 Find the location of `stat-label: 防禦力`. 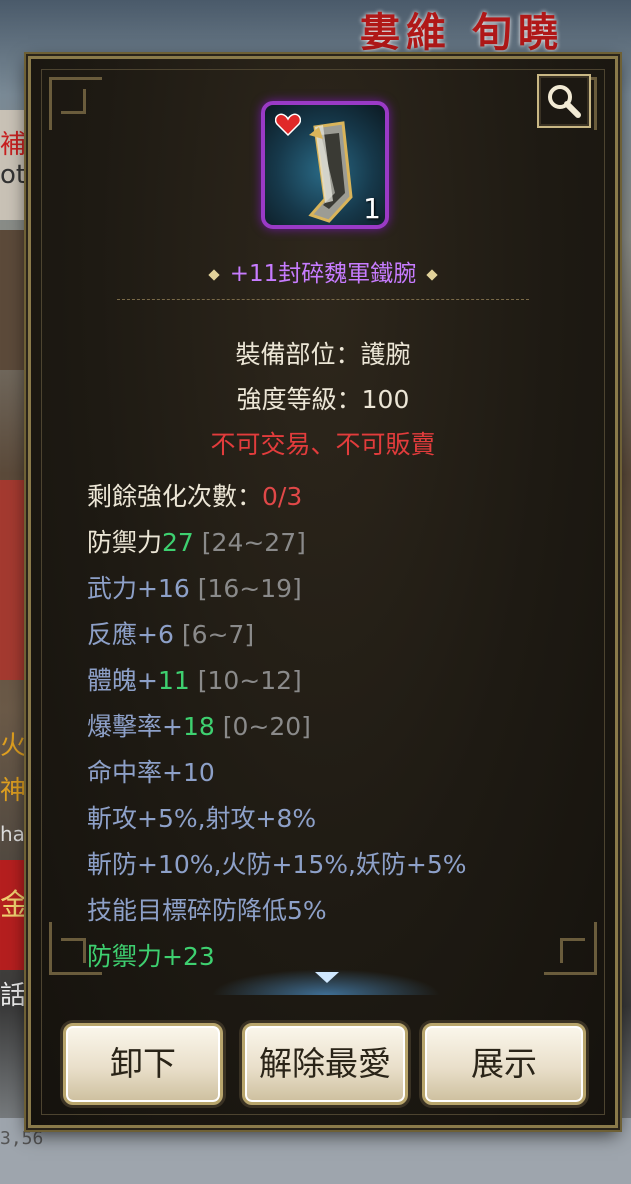

stat-label: 防禦力 is located at coordinates (125, 542).